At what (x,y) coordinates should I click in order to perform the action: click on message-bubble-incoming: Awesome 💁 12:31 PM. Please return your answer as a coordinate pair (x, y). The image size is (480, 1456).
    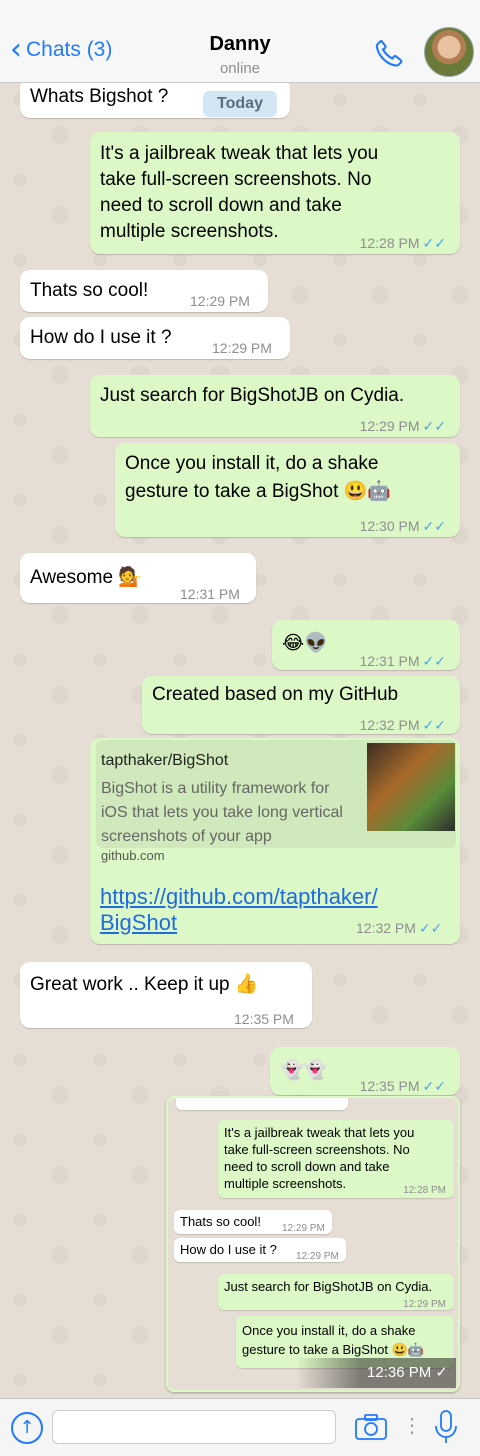
    Looking at the image, I should click on (138, 578).